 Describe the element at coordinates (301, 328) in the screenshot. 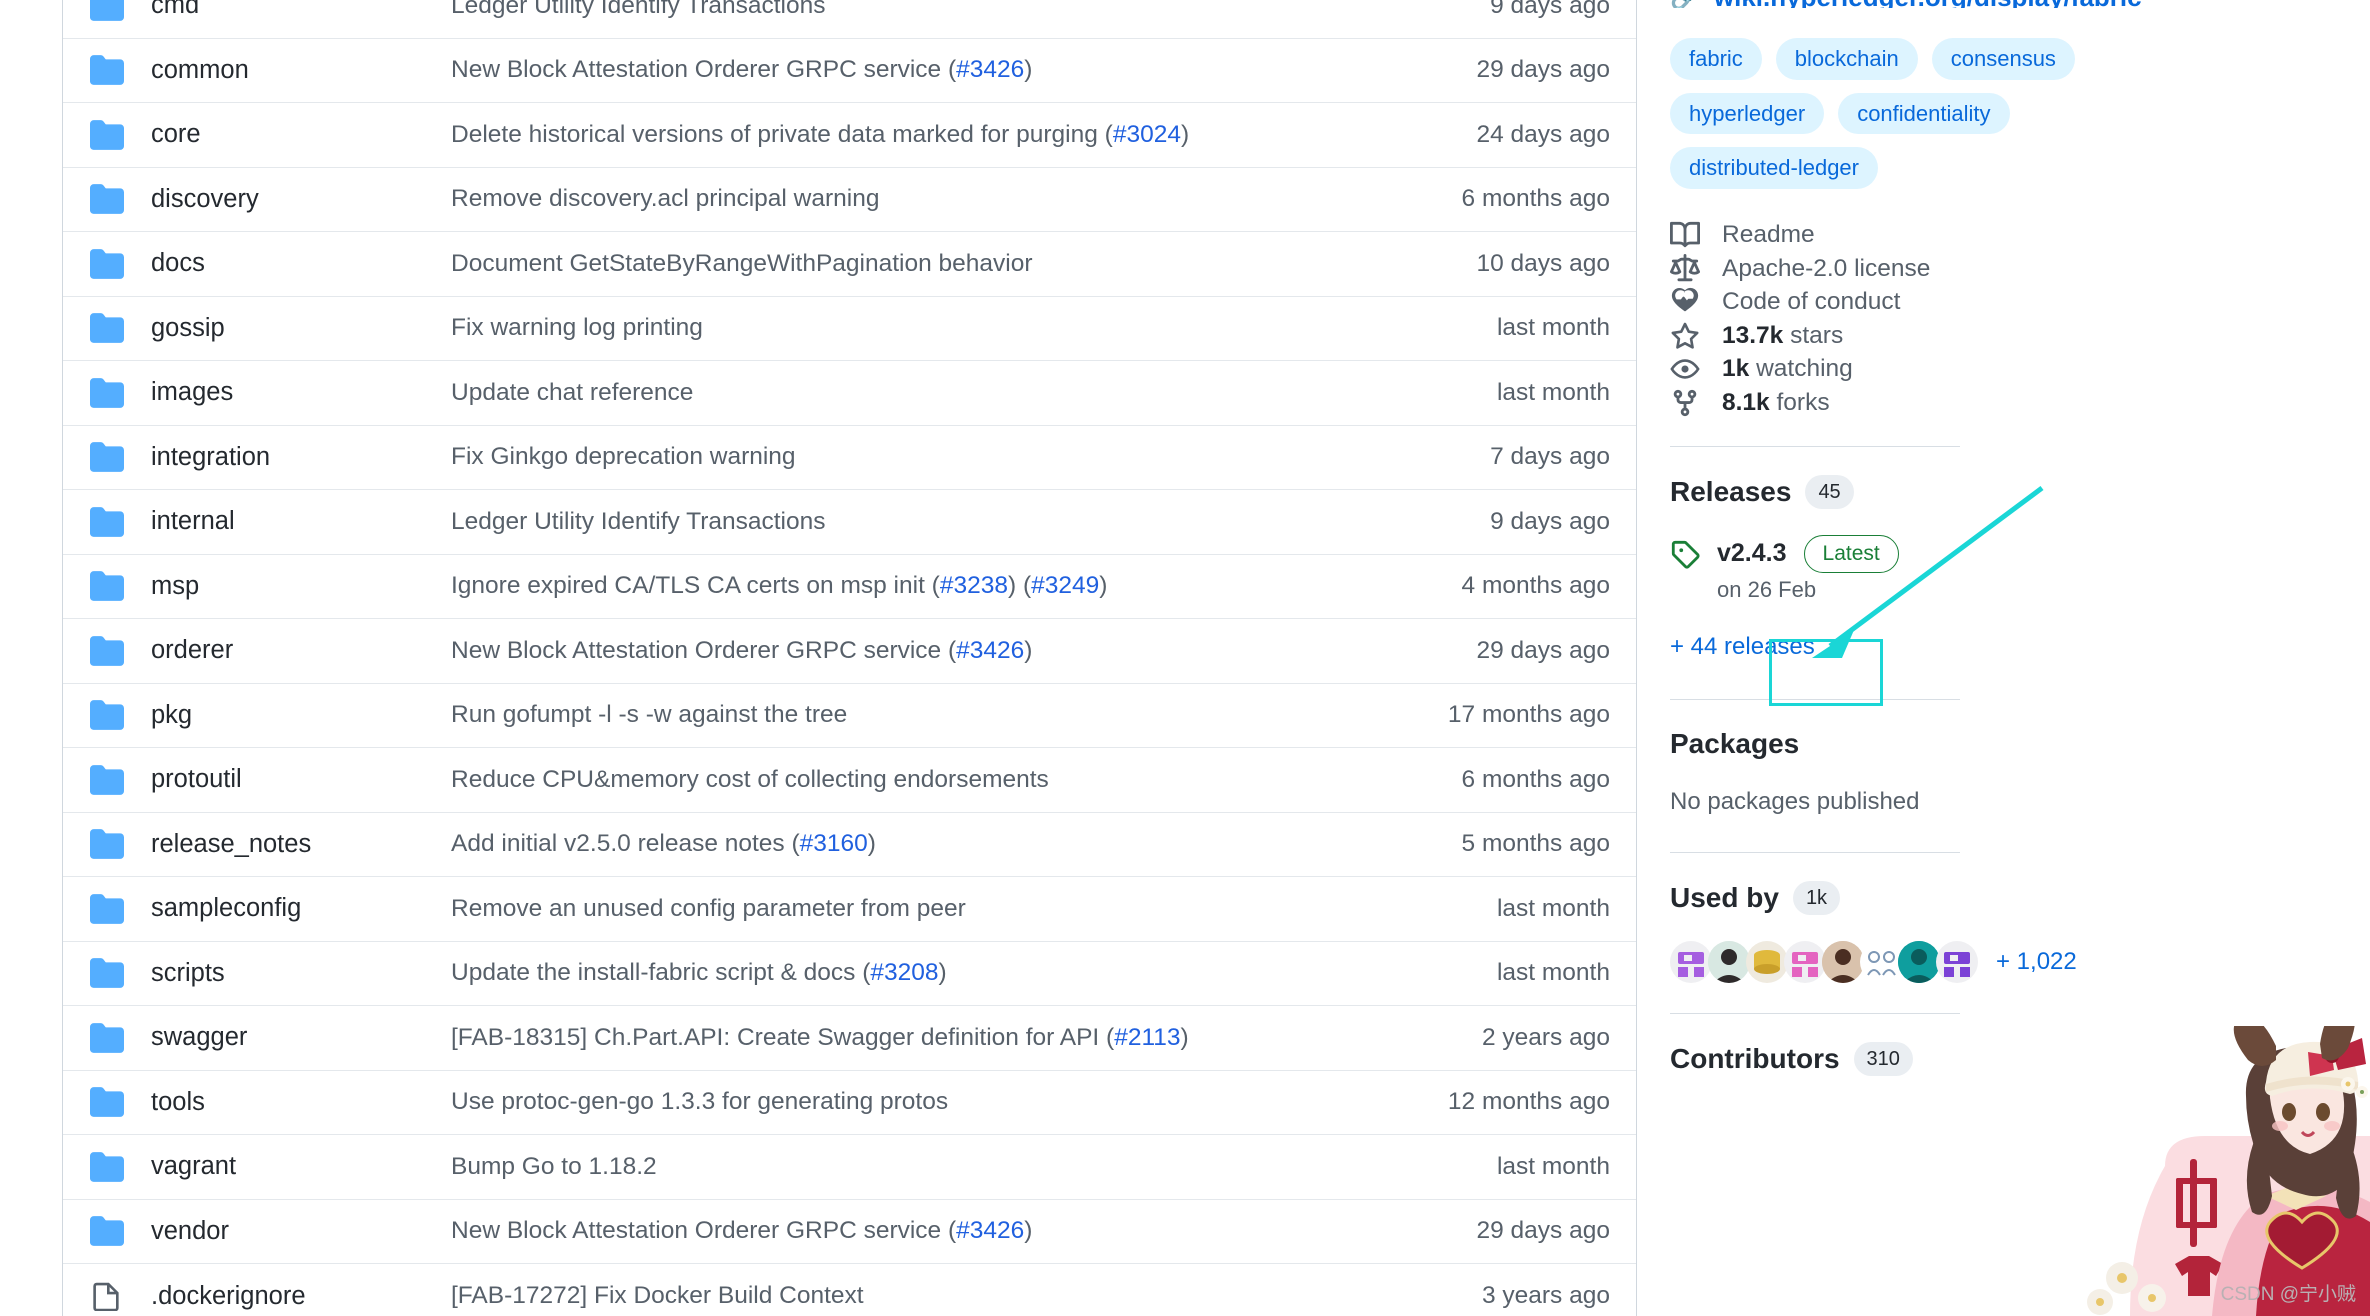

I see `file-name: gossip` at that location.